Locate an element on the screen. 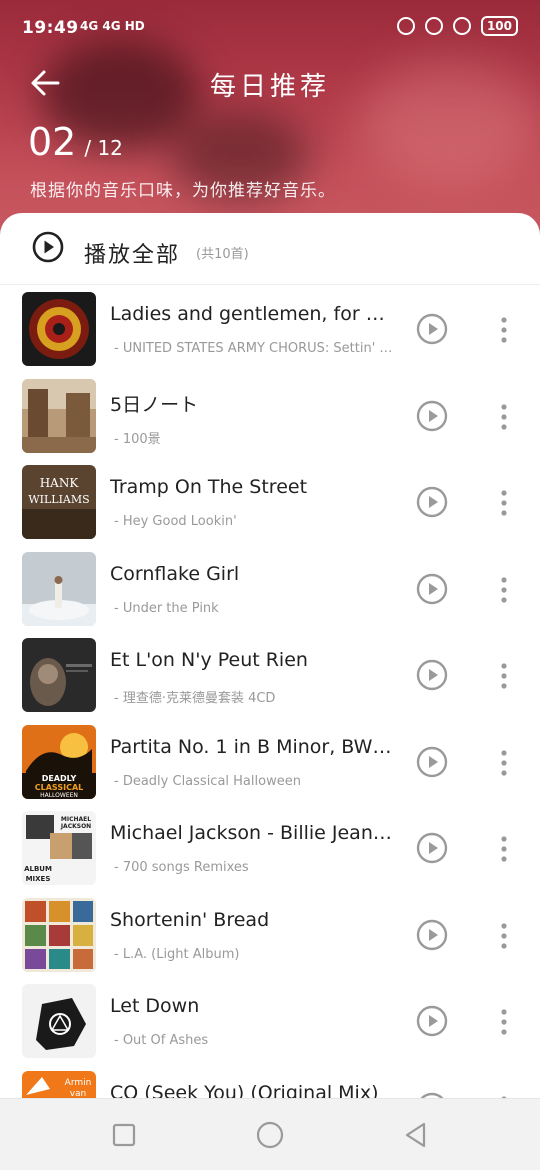 Image resolution: width=540 pixels, height=1170 pixels. status-bar: 19:49 4G 4G HD 100 is located at coordinates (270, 28).